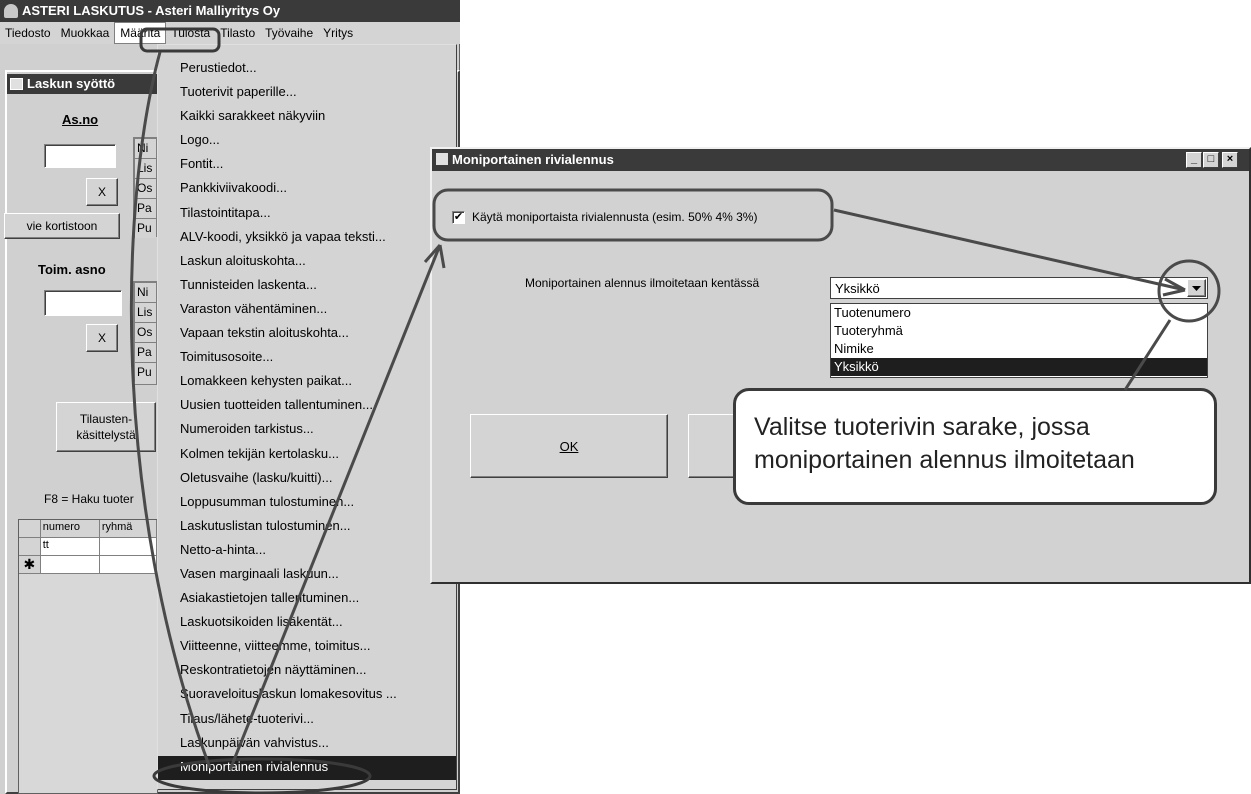 The width and height of the screenshot is (1251, 794). What do you see at coordinates (30, 529) in the screenshot?
I see `row-header-corner` at bounding box center [30, 529].